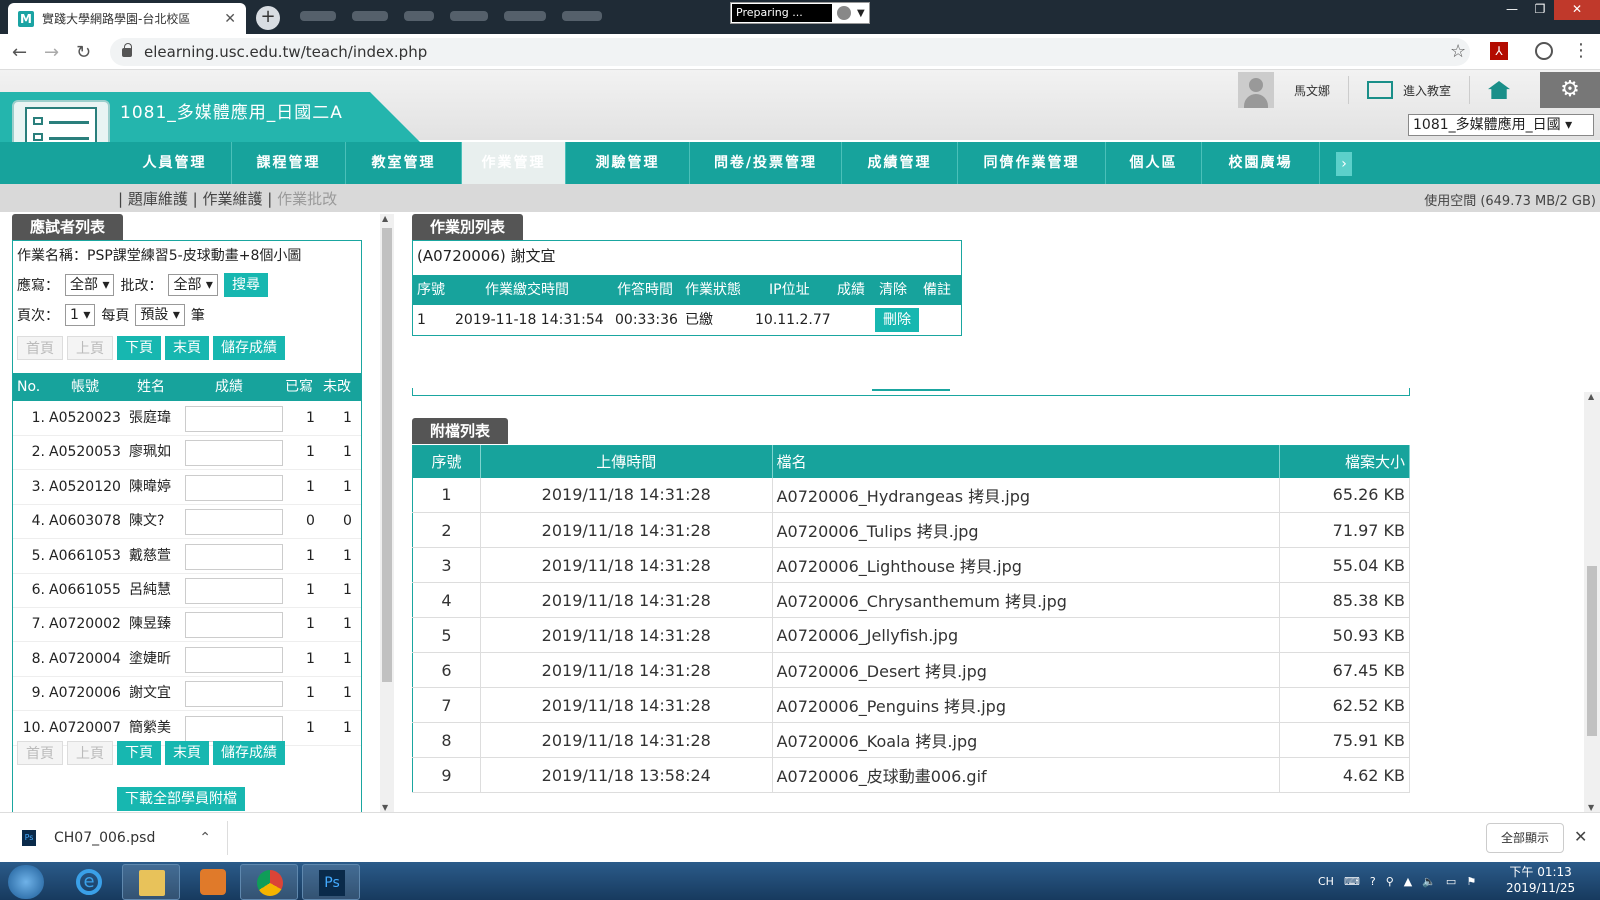 This screenshot has height=900, width=1600. Describe the element at coordinates (307, 199) in the screenshot. I see `subnav-assignment-grading: 作業批改` at that location.